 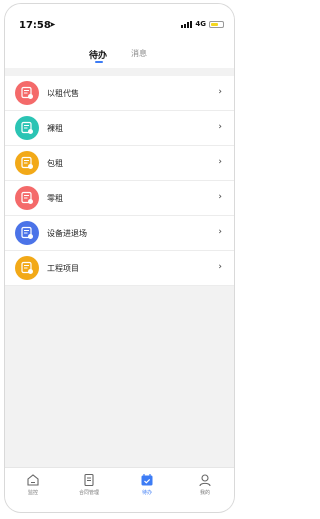 What do you see at coordinates (33, 480) in the screenshot?
I see `home-icon` at bounding box center [33, 480].